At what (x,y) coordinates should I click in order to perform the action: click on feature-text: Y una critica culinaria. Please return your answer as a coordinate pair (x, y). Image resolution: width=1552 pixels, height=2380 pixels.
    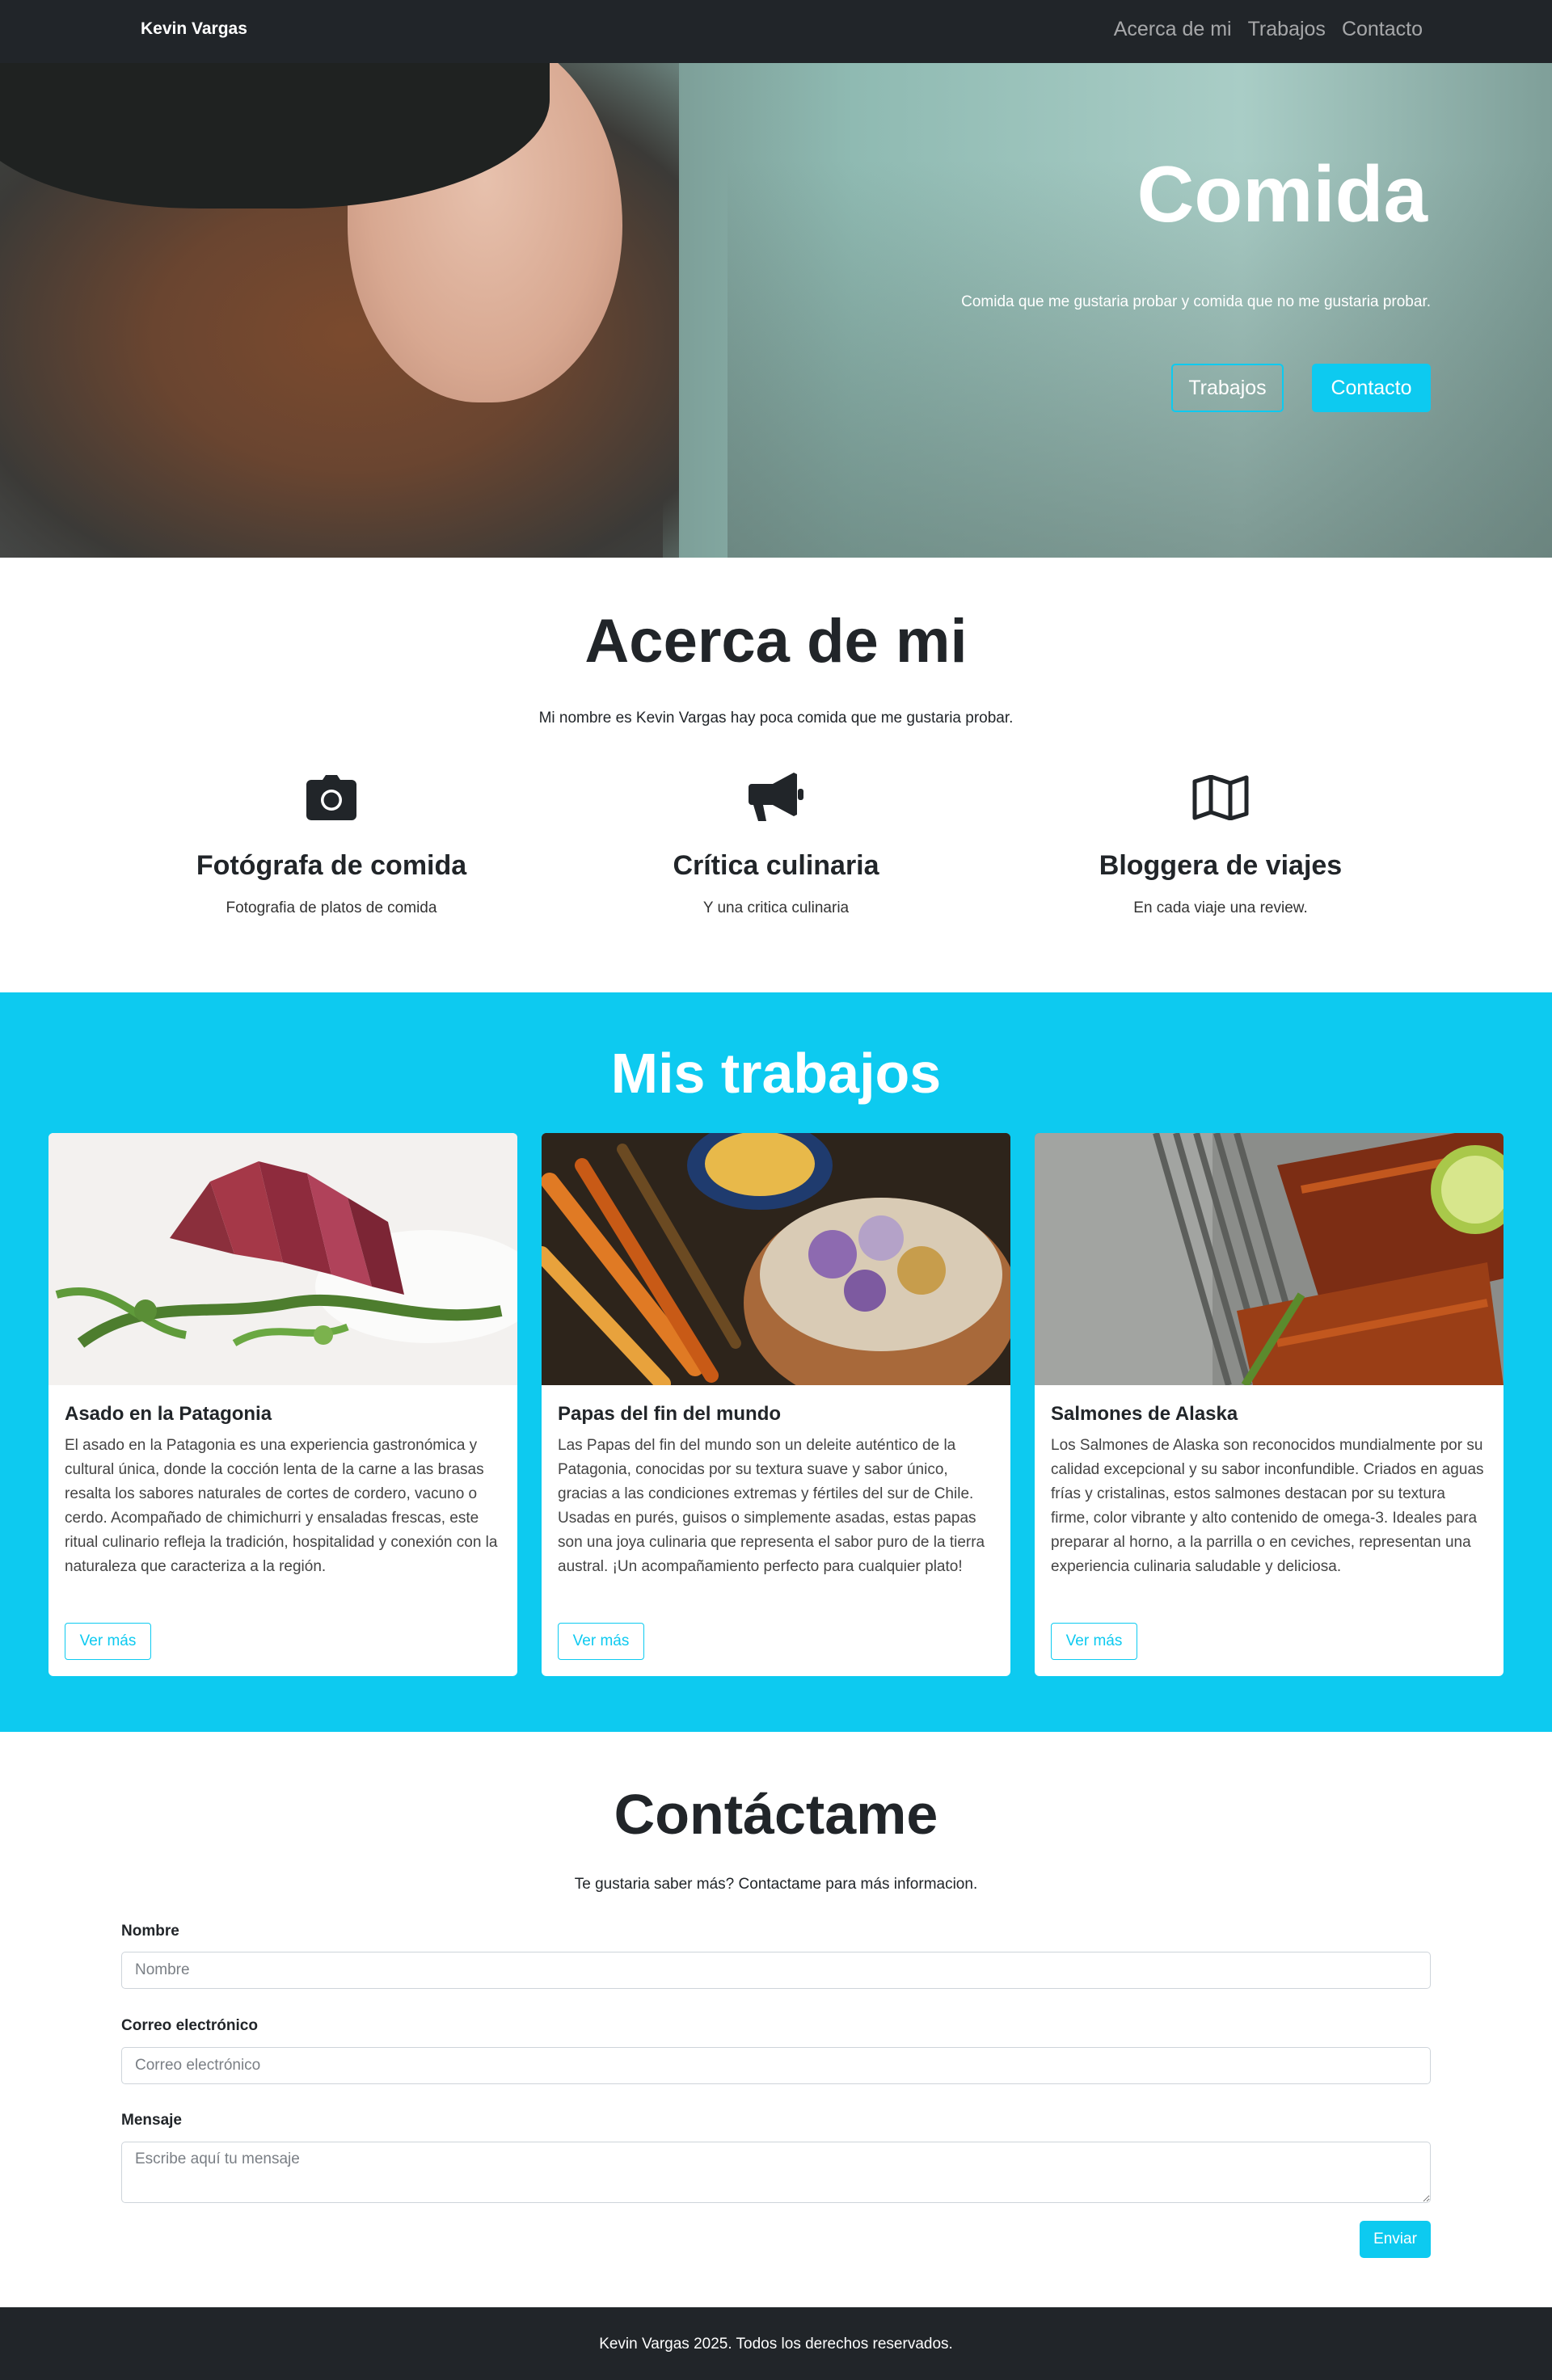
    Looking at the image, I should click on (776, 907).